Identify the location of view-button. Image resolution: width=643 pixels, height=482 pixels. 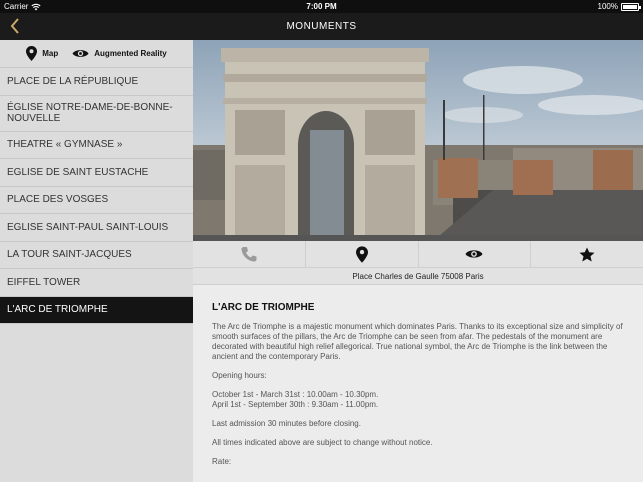
(475, 254).